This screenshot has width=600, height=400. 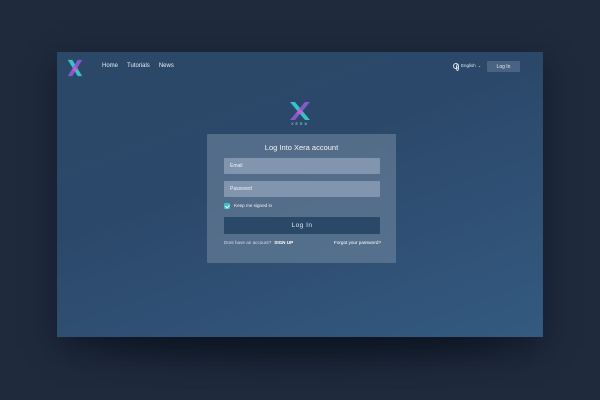 I want to click on keep-signed-in-toggle: Keep me signed in, so click(x=248, y=206).